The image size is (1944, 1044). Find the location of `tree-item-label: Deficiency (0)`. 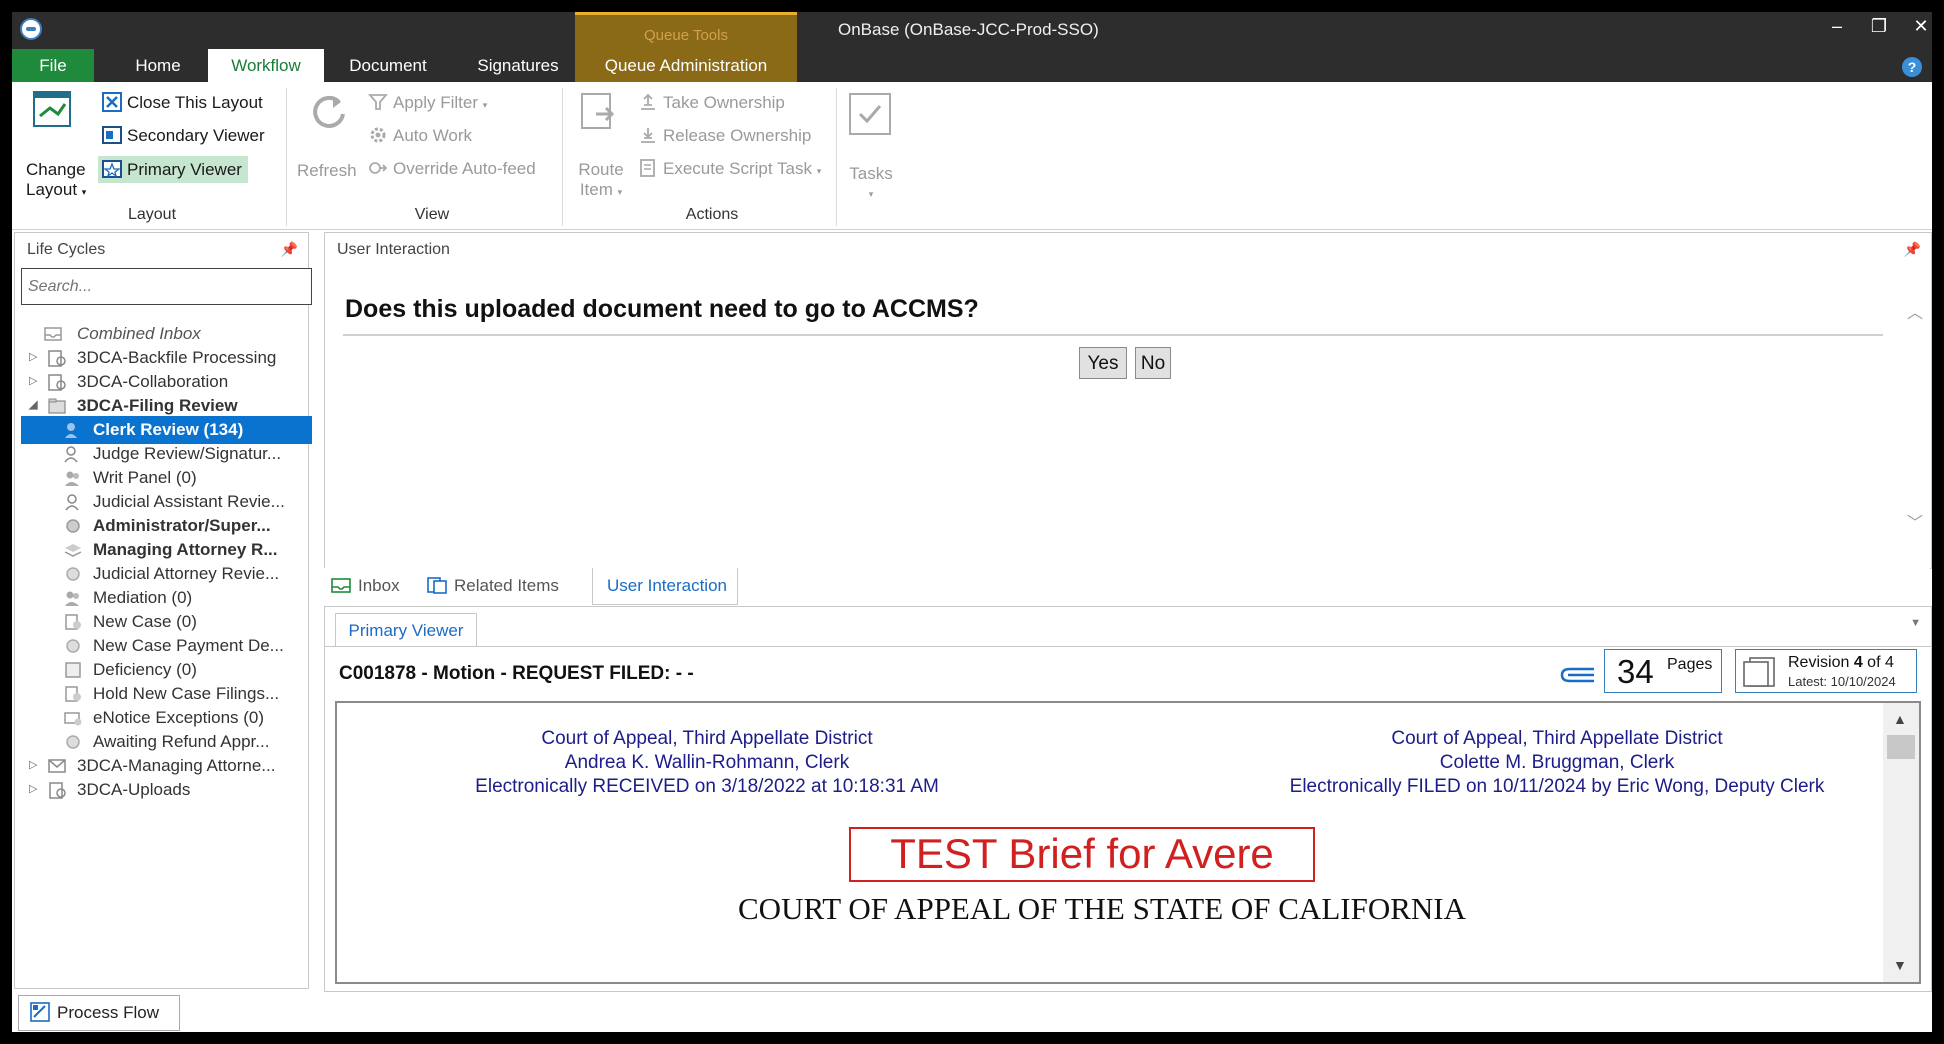

tree-item-label: Deficiency (0) is located at coordinates (145, 669).